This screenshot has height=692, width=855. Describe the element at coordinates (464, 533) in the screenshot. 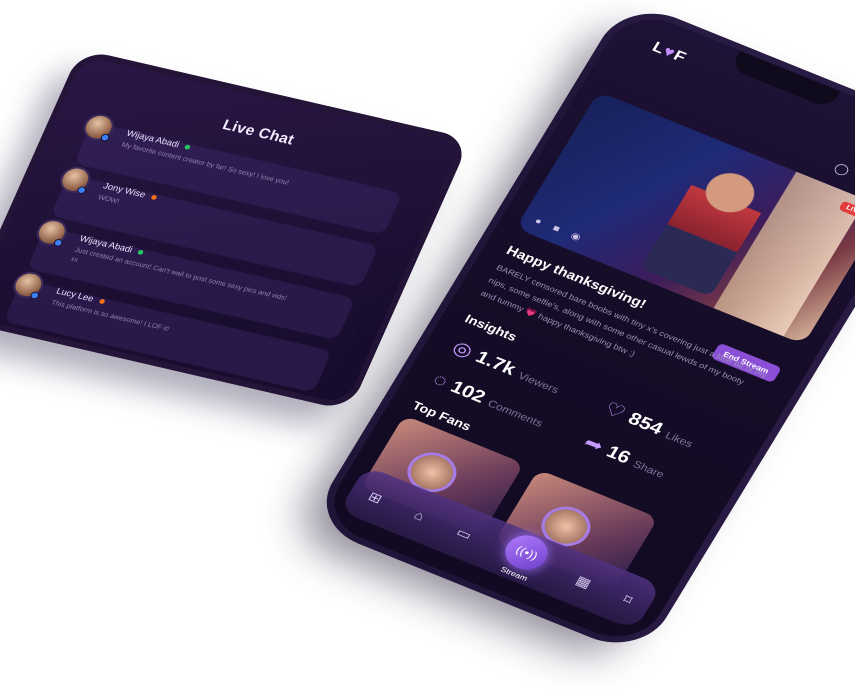

I see `video-icon: ▭` at that location.